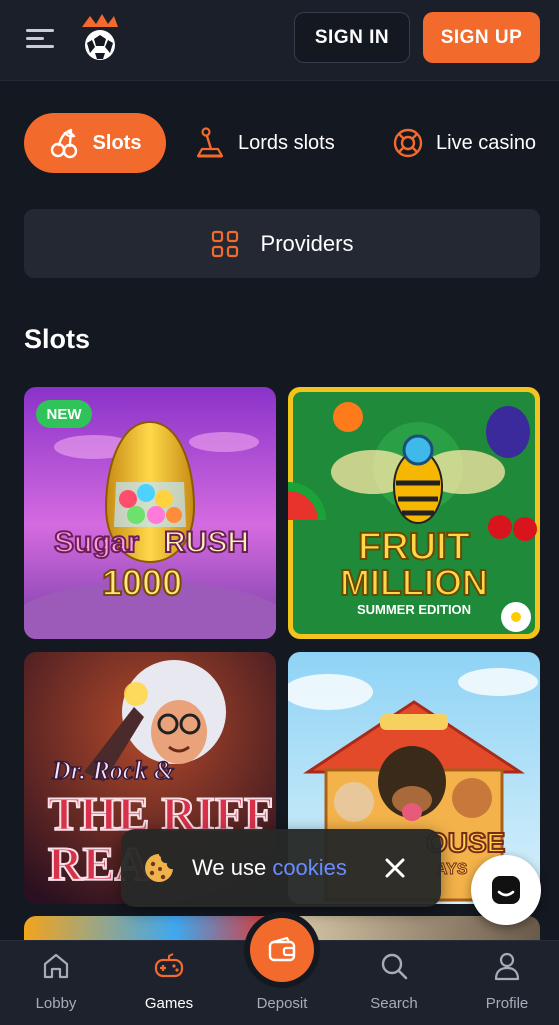 This screenshot has height=1025, width=559. I want to click on search-icon, so click(394, 966).